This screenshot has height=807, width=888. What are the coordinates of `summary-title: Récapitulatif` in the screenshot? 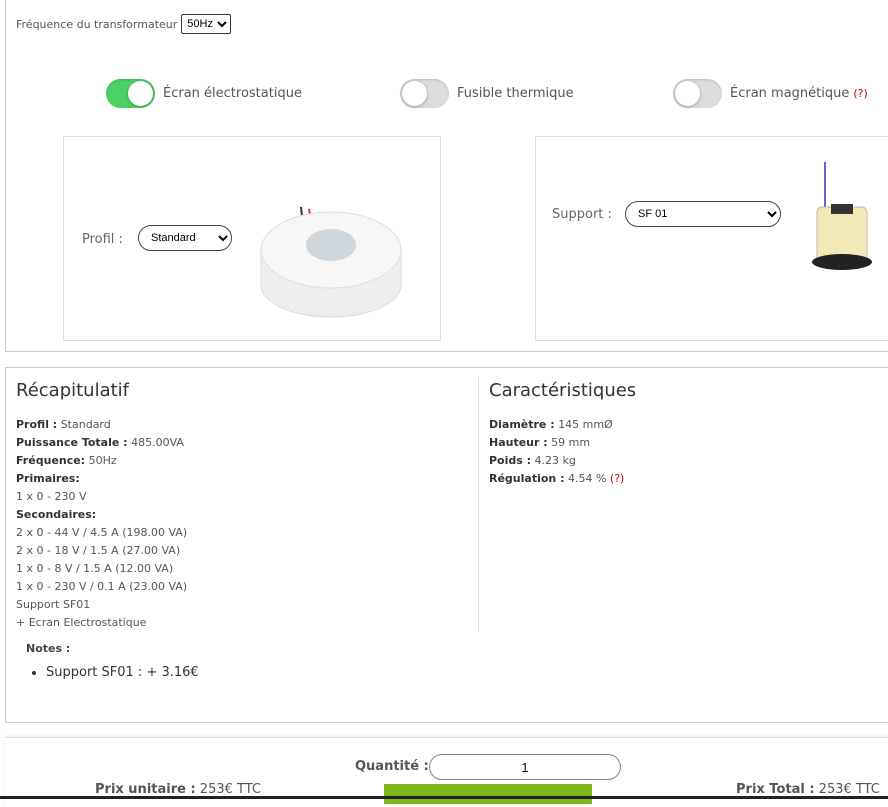 It's located at (73, 390).